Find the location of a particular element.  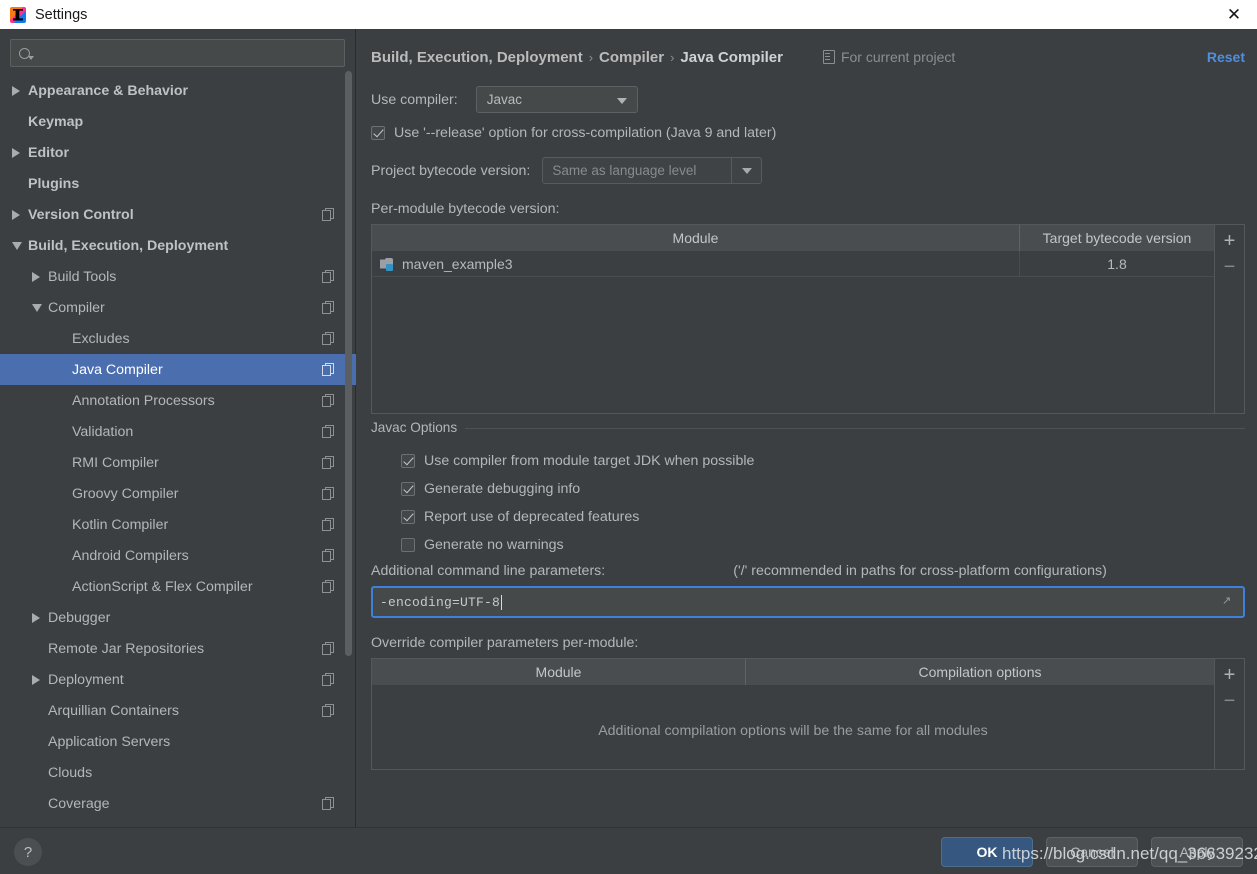

sidebar-item-appearance-behavior: Appearance & Behavior is located at coordinates (178, 90).